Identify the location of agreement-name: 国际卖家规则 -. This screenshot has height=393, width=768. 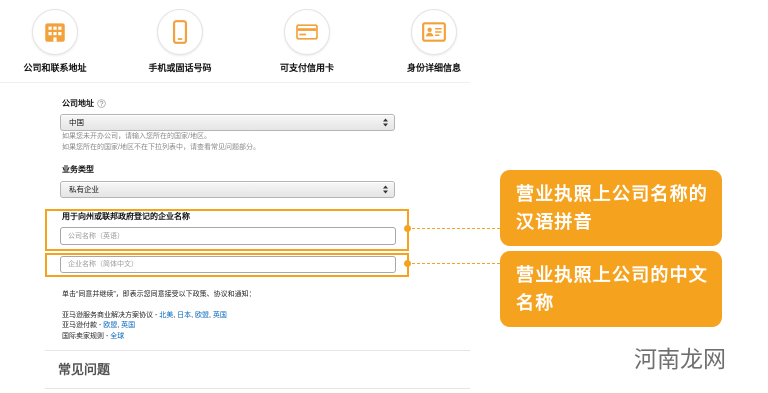
(86, 336).